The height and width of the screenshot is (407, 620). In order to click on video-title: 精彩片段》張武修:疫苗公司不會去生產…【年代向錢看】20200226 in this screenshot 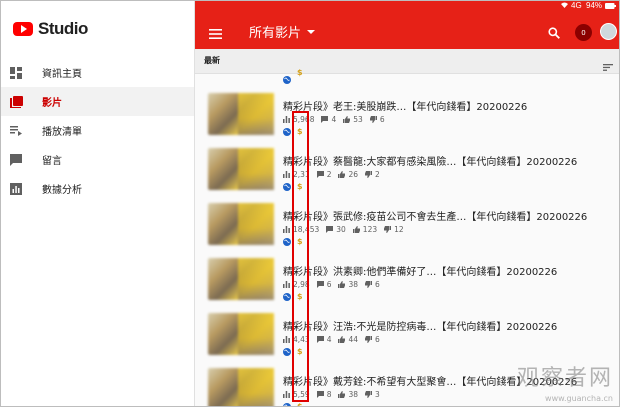, I will do `click(435, 215)`.